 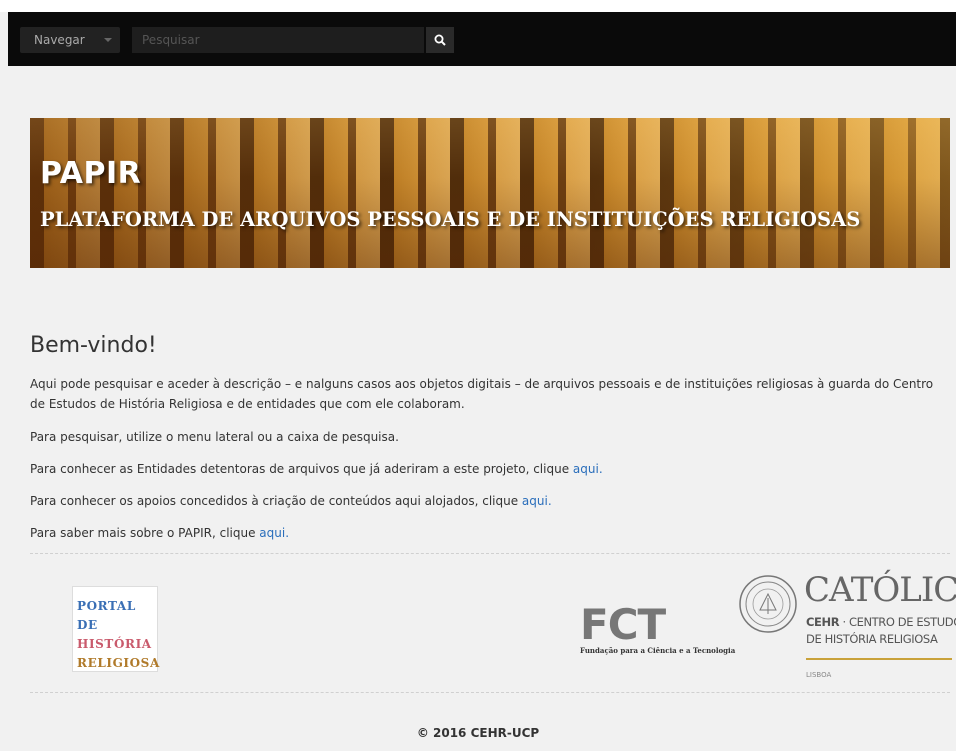 What do you see at coordinates (106, 615) in the screenshot?
I see `portal-logo-line1: PORTAL DE` at bounding box center [106, 615].